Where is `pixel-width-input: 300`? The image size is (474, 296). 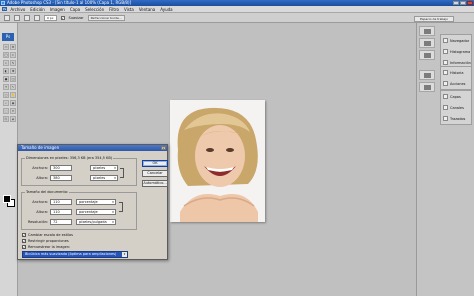
pixel-width-input: 300 is located at coordinates (61, 168).